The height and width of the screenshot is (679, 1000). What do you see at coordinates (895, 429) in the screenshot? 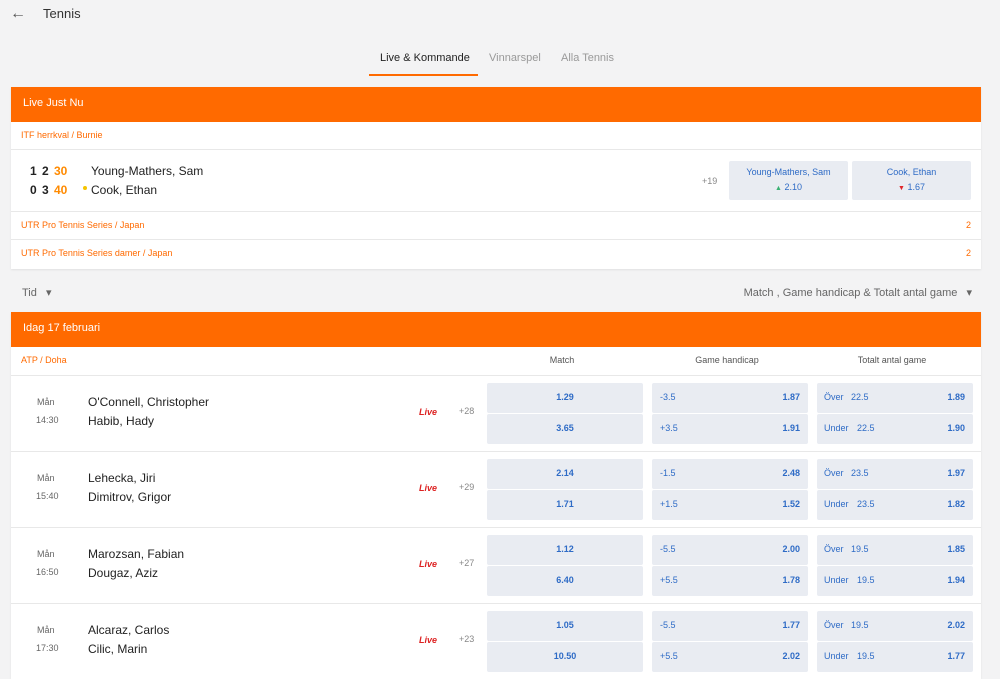
I see `total-odds-button: Under 22.5 1.90` at bounding box center [895, 429].